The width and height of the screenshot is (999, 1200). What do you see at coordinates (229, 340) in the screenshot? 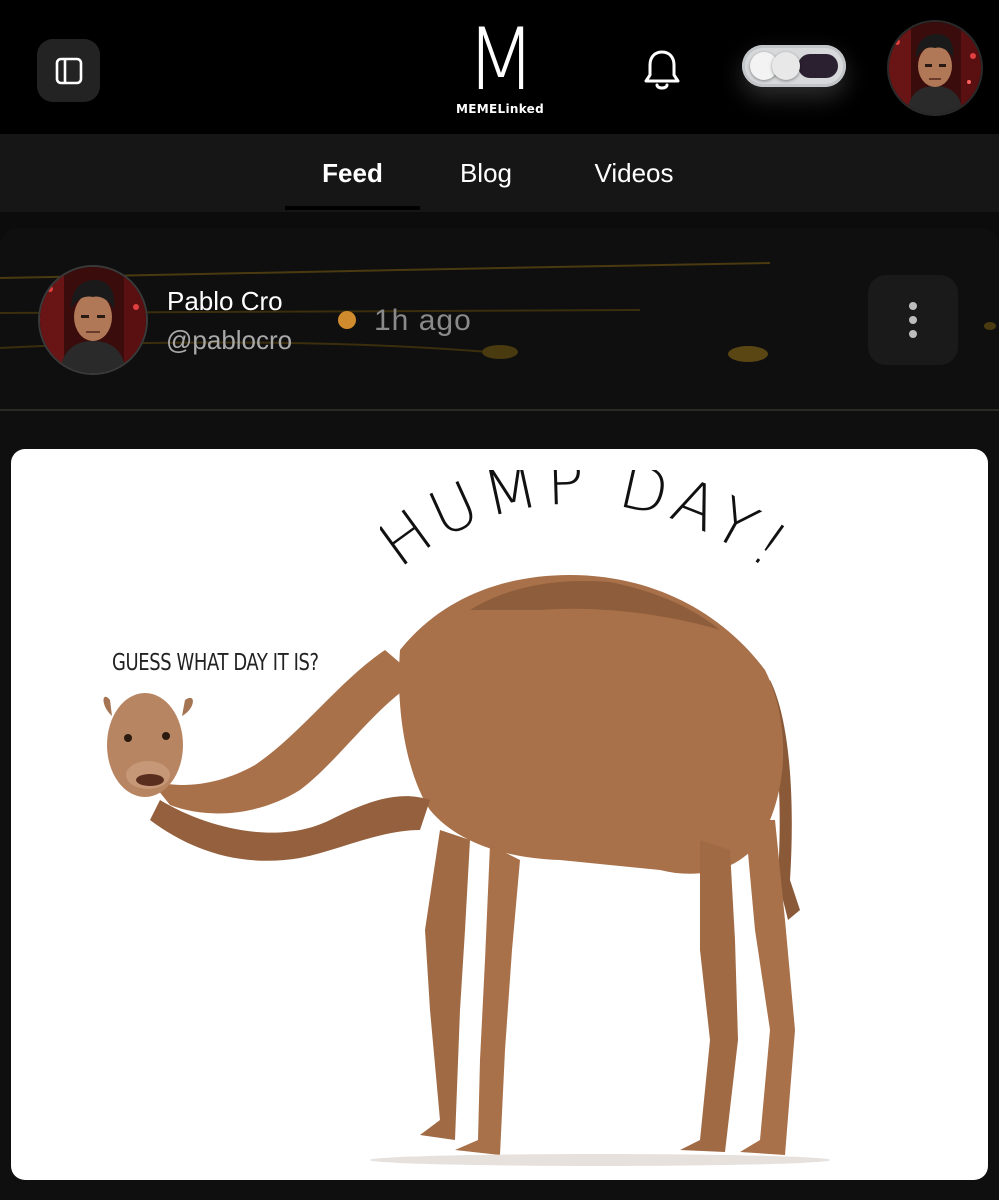
I see `author-handle: @pablocro` at bounding box center [229, 340].